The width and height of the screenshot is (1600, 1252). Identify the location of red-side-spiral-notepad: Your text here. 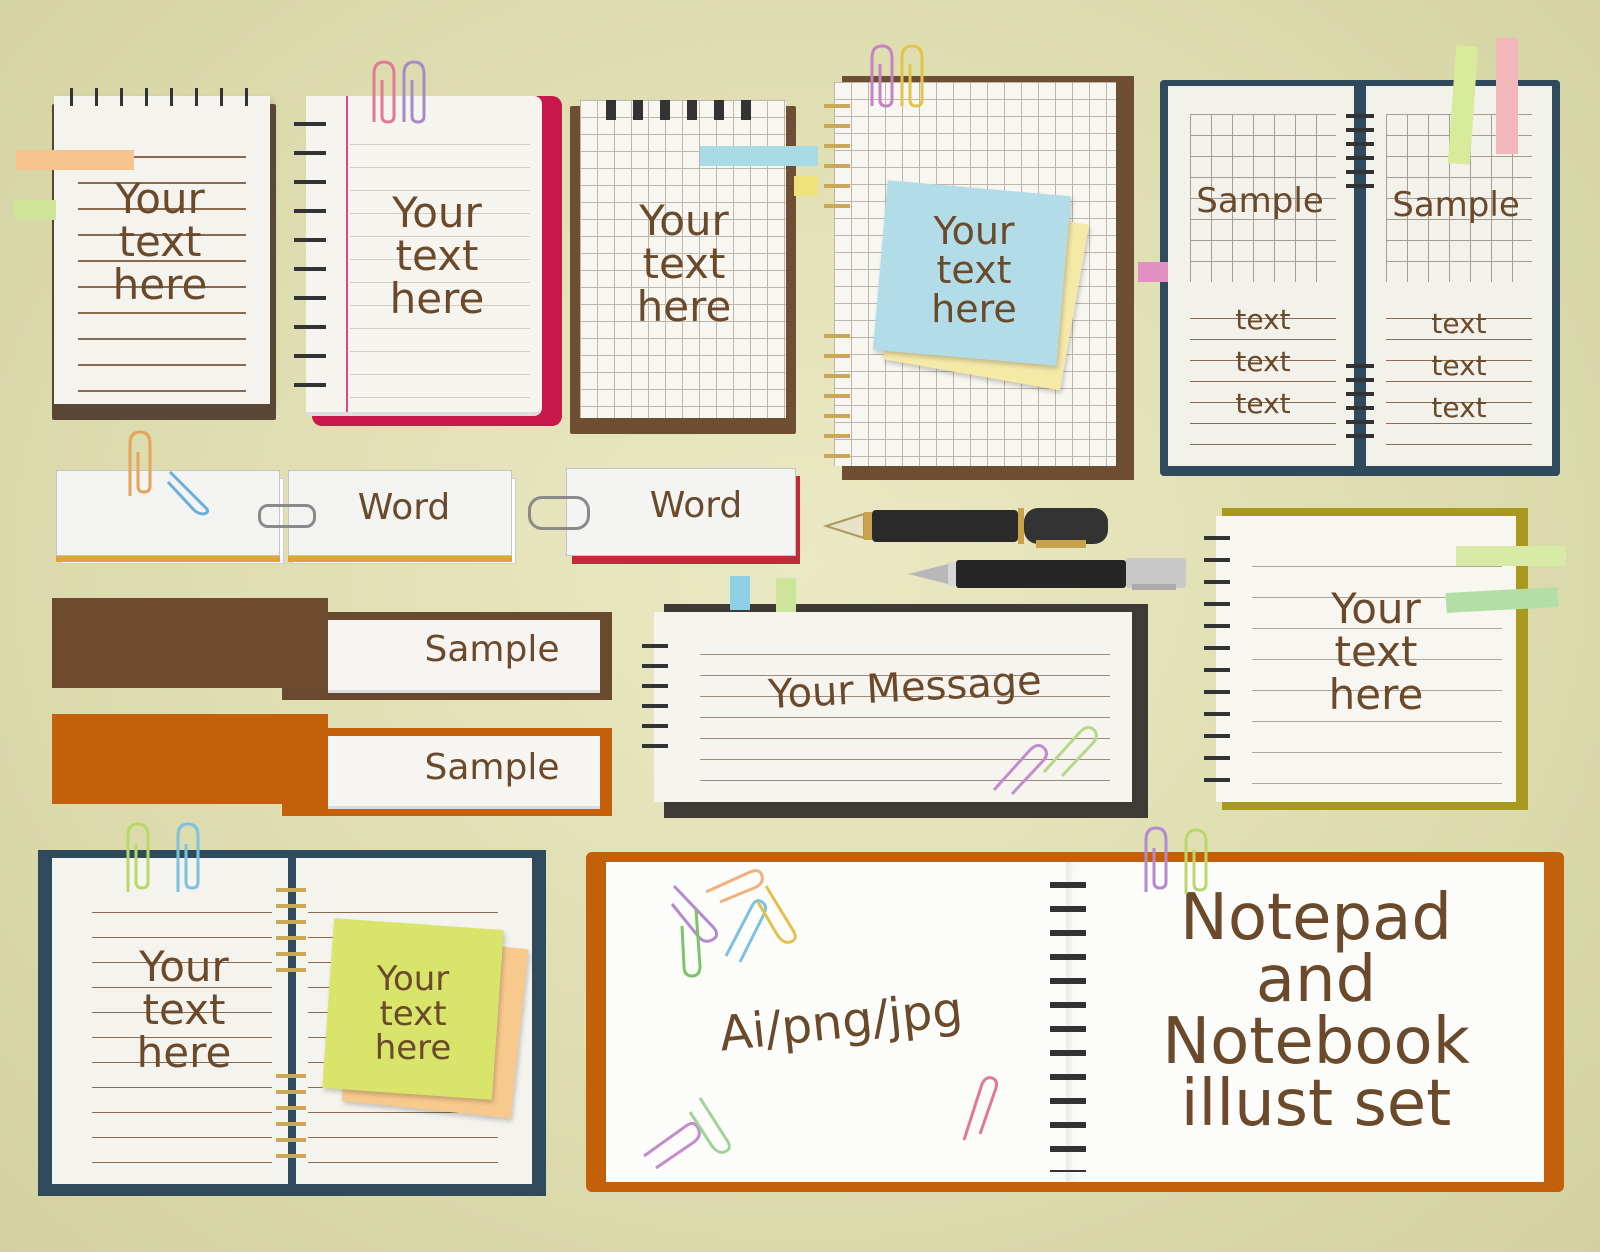
(428, 261).